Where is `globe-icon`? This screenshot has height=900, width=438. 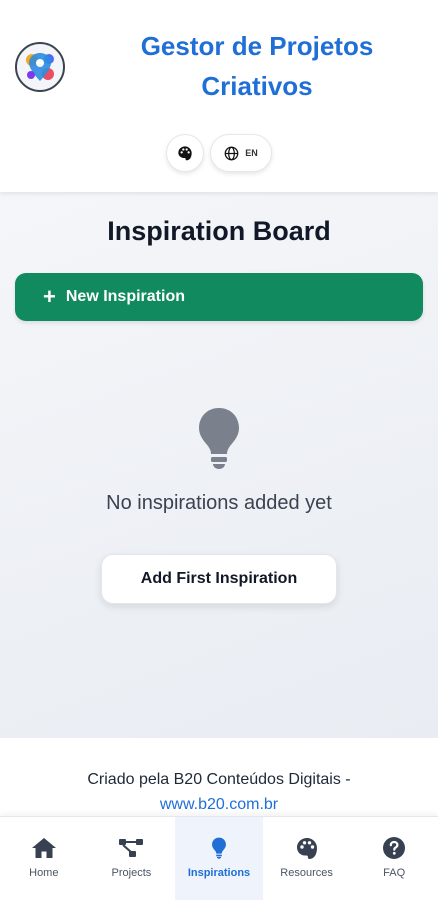 globe-icon is located at coordinates (231, 153).